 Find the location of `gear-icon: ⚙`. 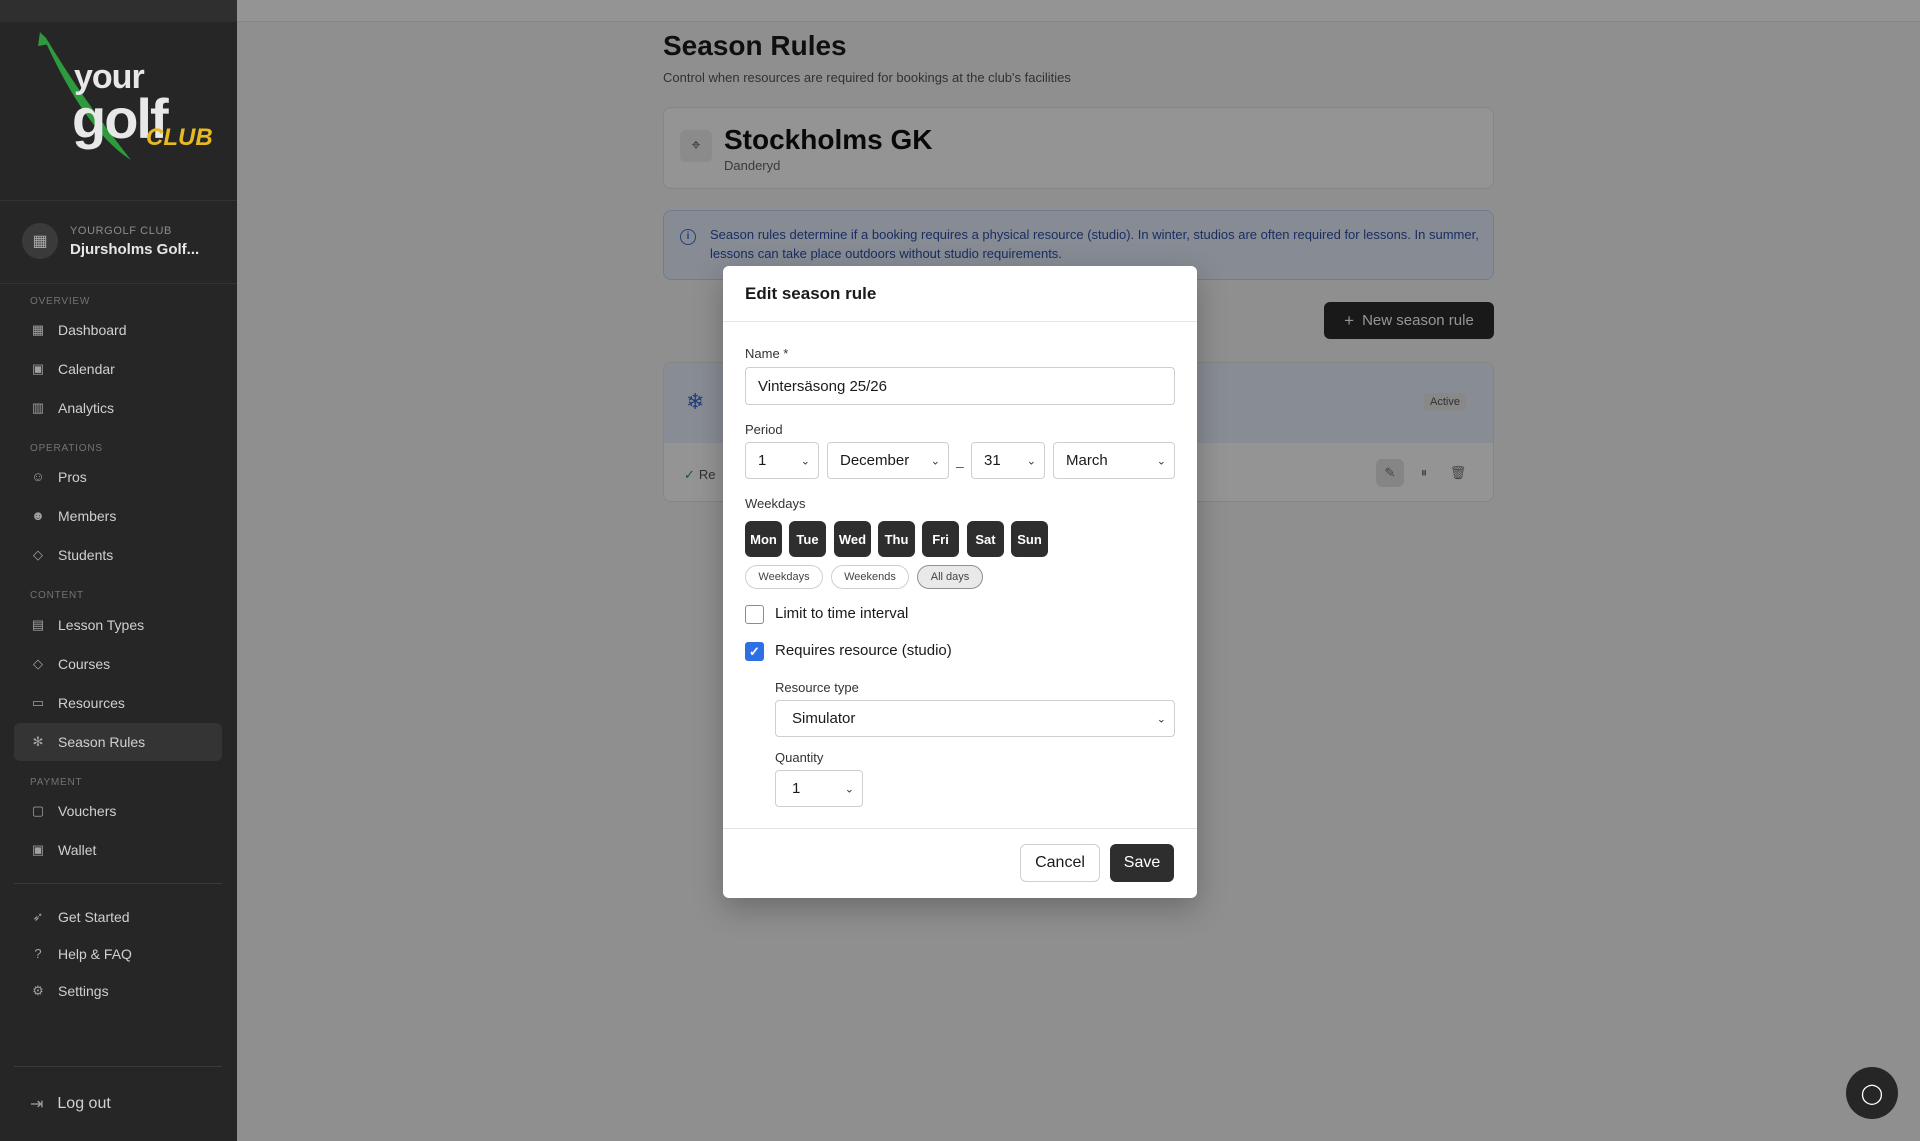

gear-icon: ⚙ is located at coordinates (38, 990).